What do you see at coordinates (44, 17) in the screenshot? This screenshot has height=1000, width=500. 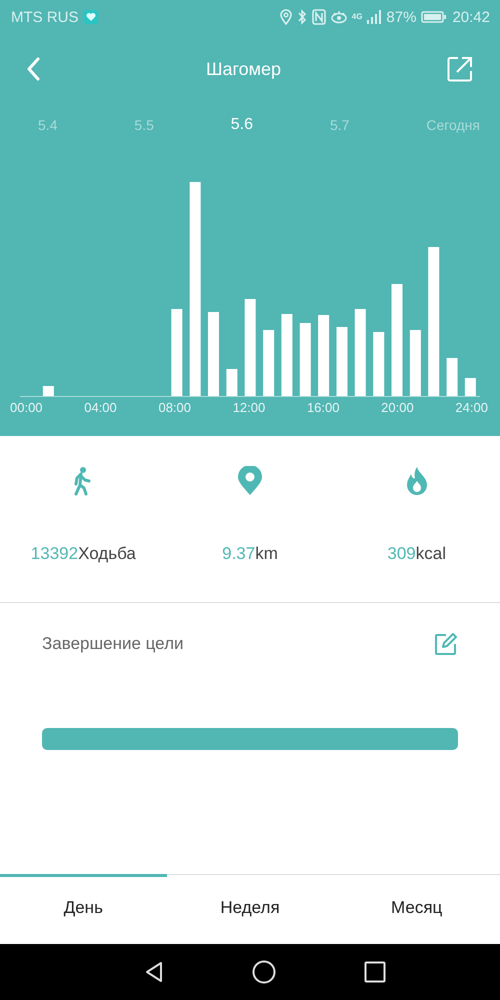 I see `carrier-name: MTS RUS` at bounding box center [44, 17].